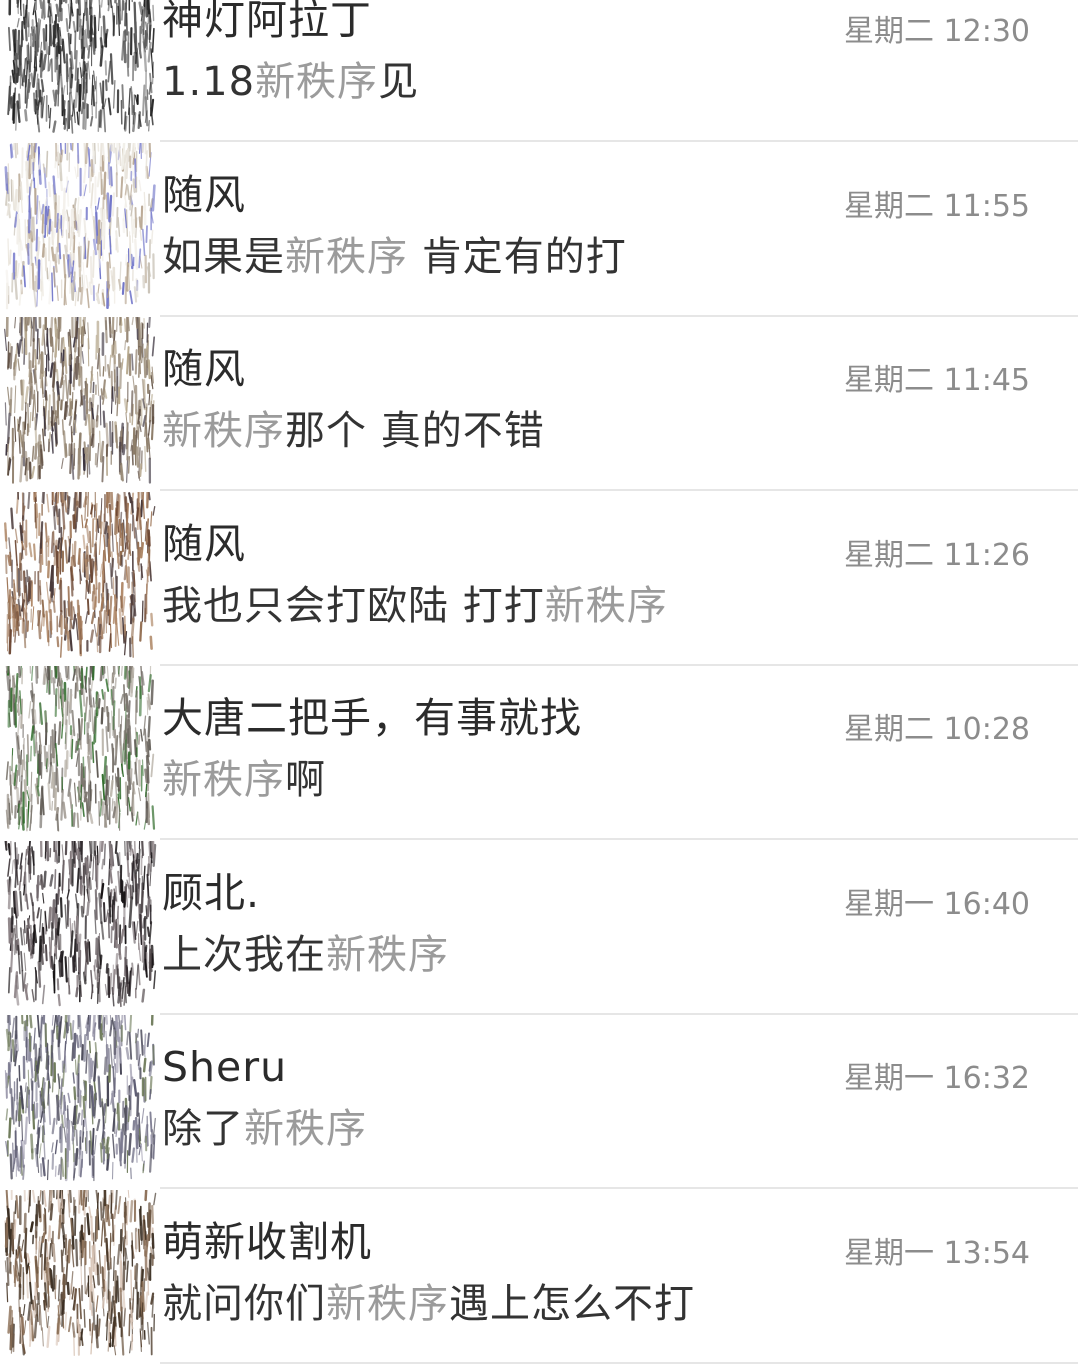 This screenshot has width=1078, height=1370. What do you see at coordinates (225, 1067) in the screenshot?
I see `contact-name: Sheru` at bounding box center [225, 1067].